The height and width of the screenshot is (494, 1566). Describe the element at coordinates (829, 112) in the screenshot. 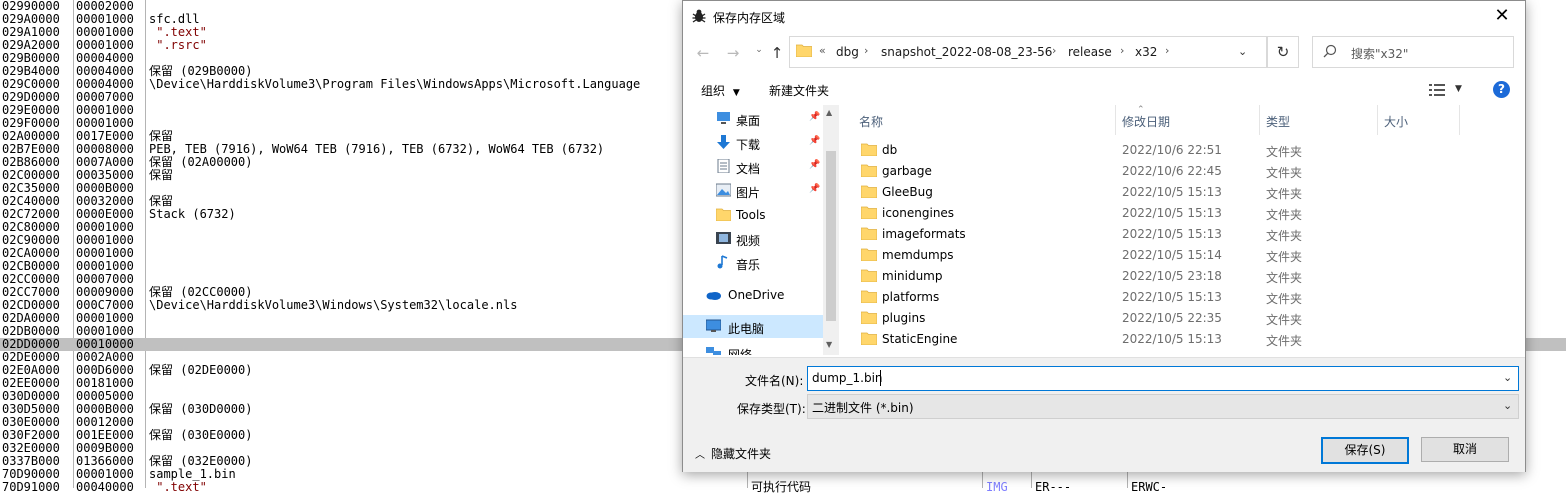

I see `scroll-up-icon: ▲` at that location.